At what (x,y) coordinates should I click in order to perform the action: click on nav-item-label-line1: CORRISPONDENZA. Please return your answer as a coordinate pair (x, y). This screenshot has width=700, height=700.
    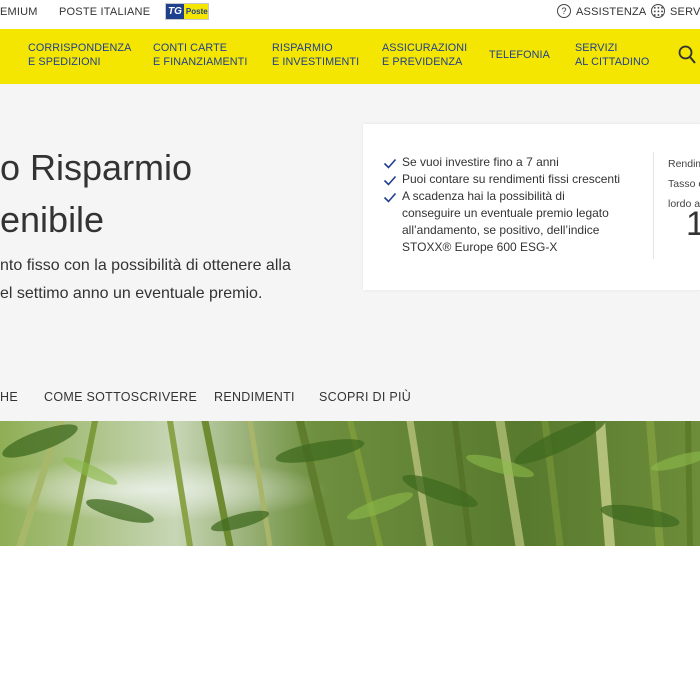
    Looking at the image, I should click on (80, 48).